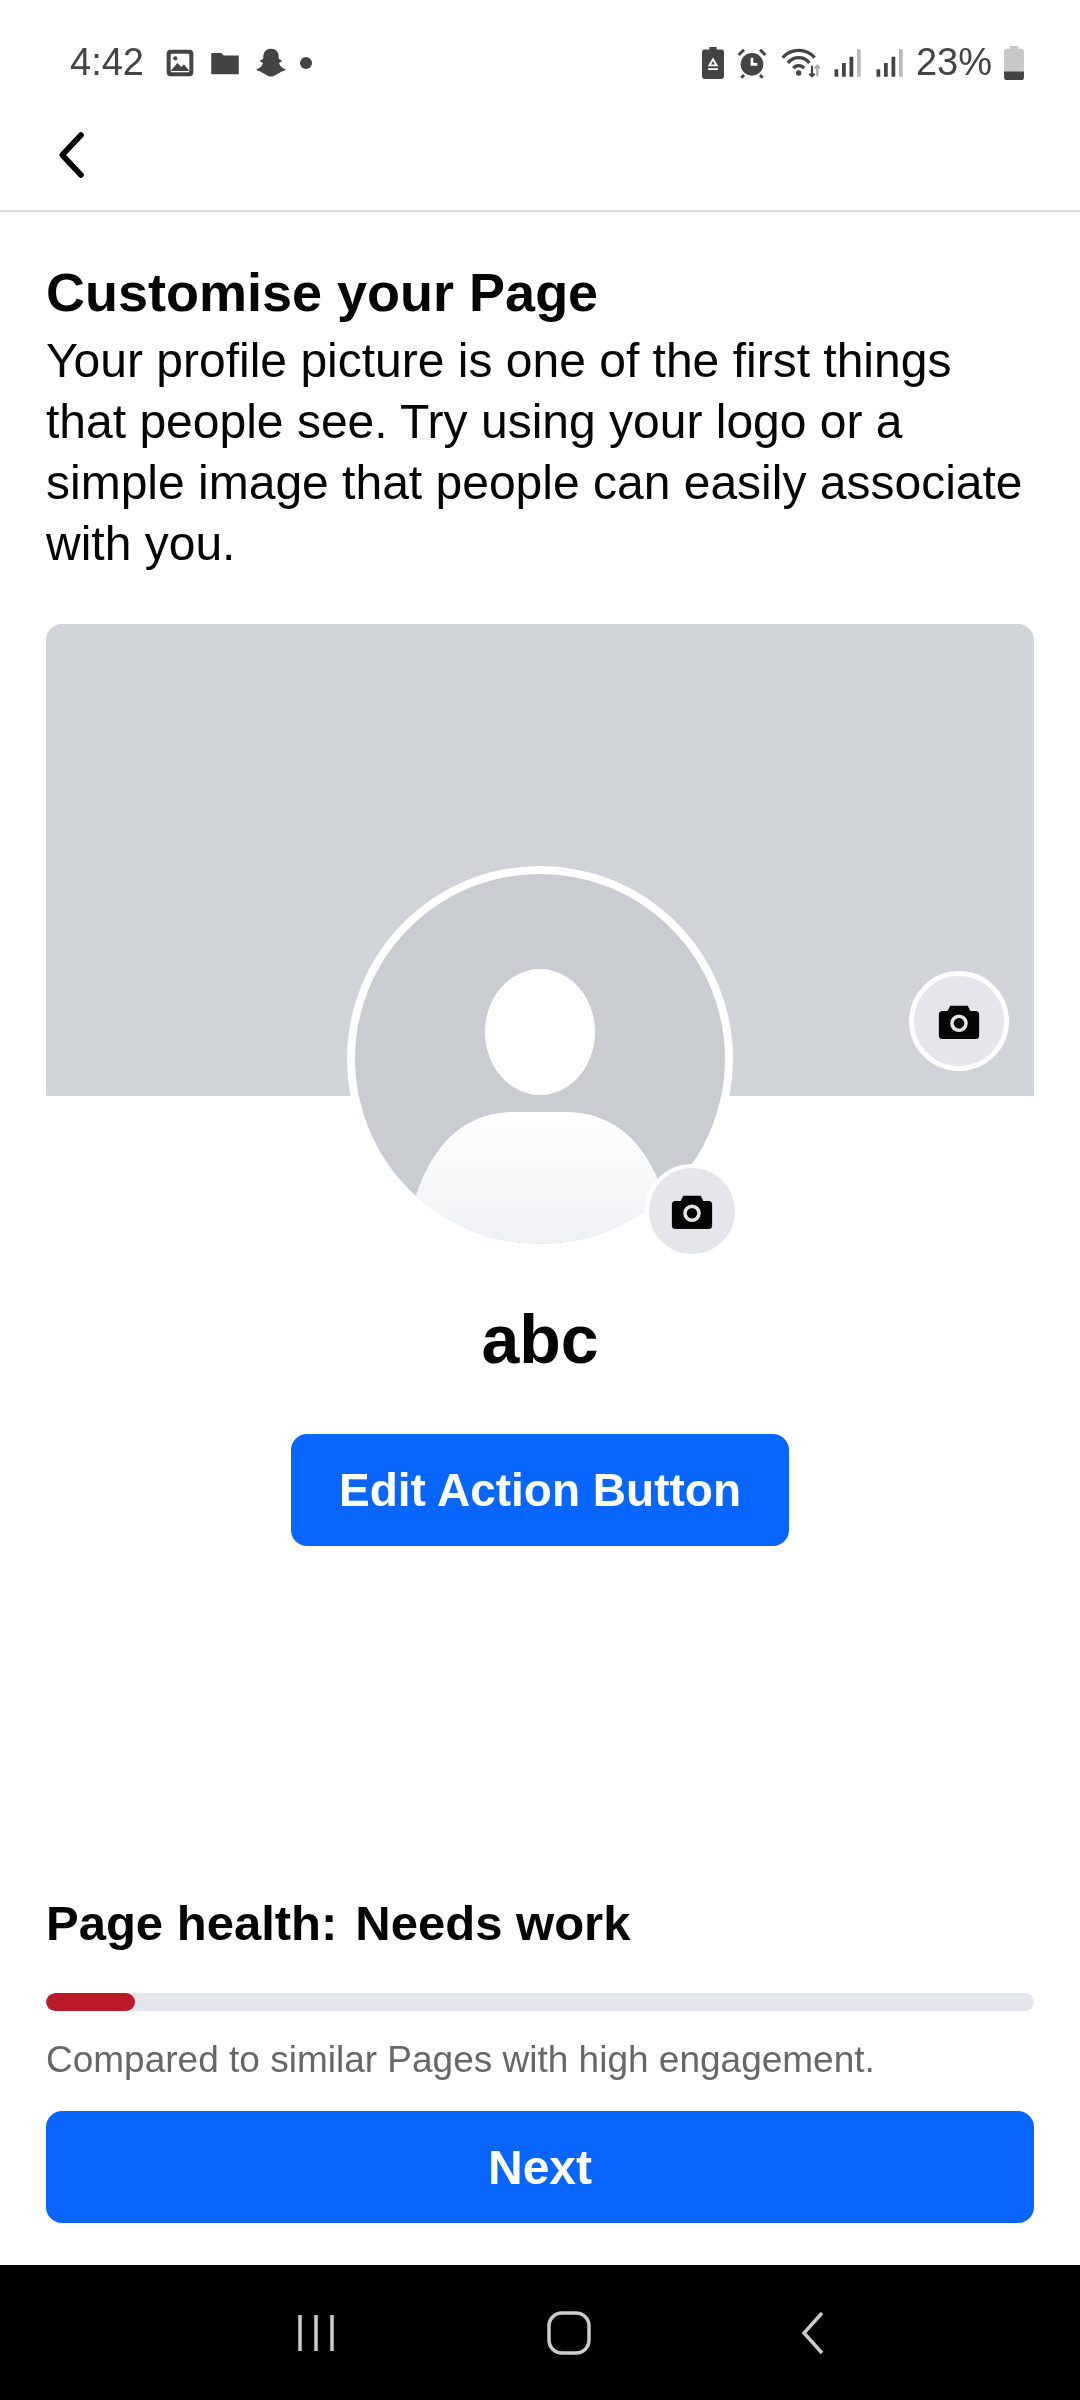 The height and width of the screenshot is (2400, 1080). I want to click on status-time: 4:42, so click(107, 62).